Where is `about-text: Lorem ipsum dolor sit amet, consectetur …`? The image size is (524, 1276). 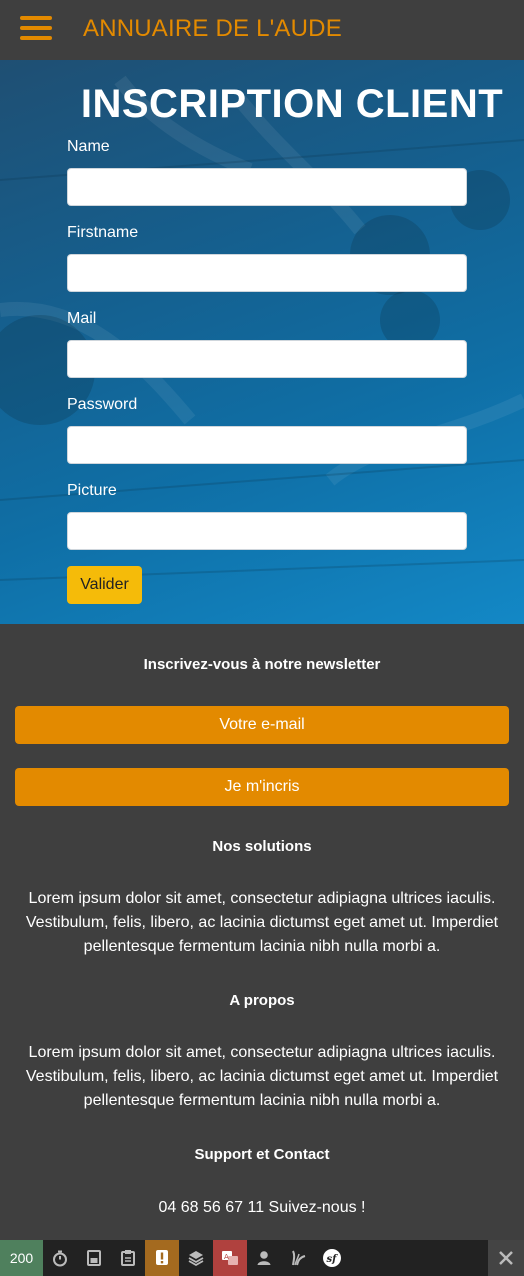 about-text: Lorem ipsum dolor sit amet, consectetur … is located at coordinates (262, 1076).